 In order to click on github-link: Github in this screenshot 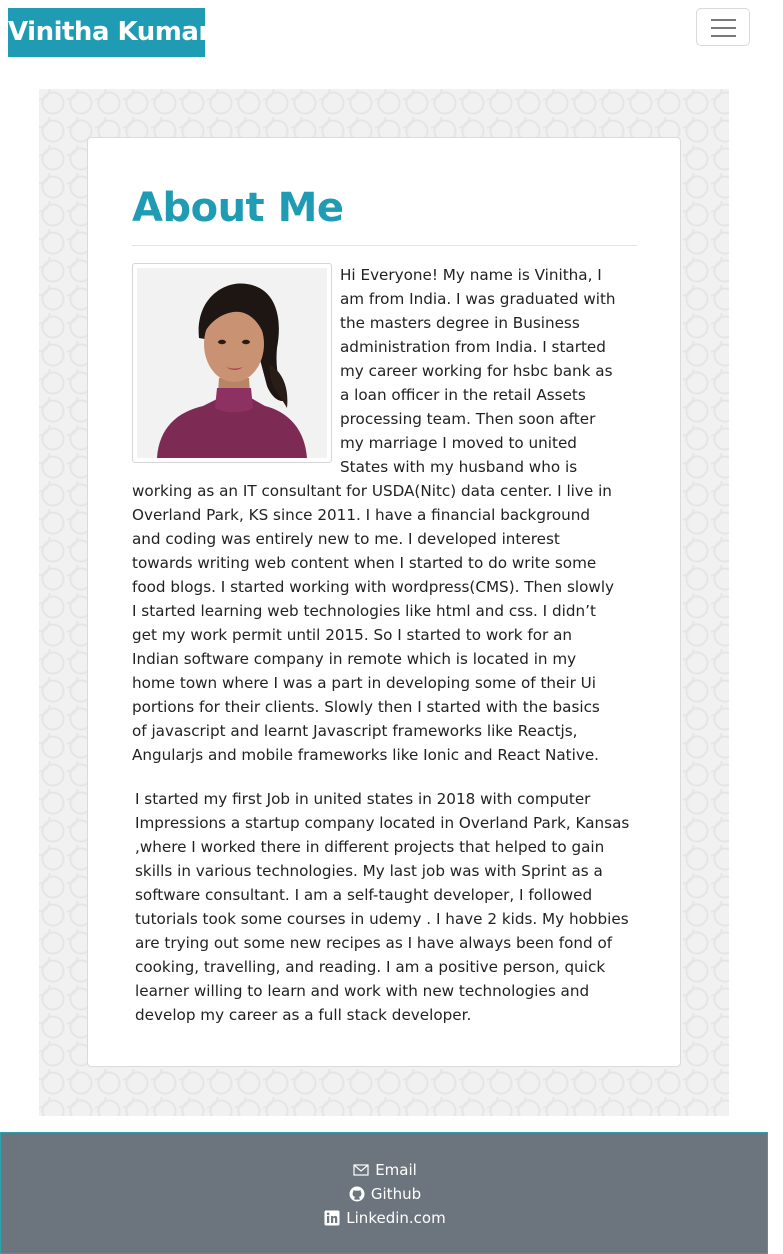, I will do `click(385, 1194)`.